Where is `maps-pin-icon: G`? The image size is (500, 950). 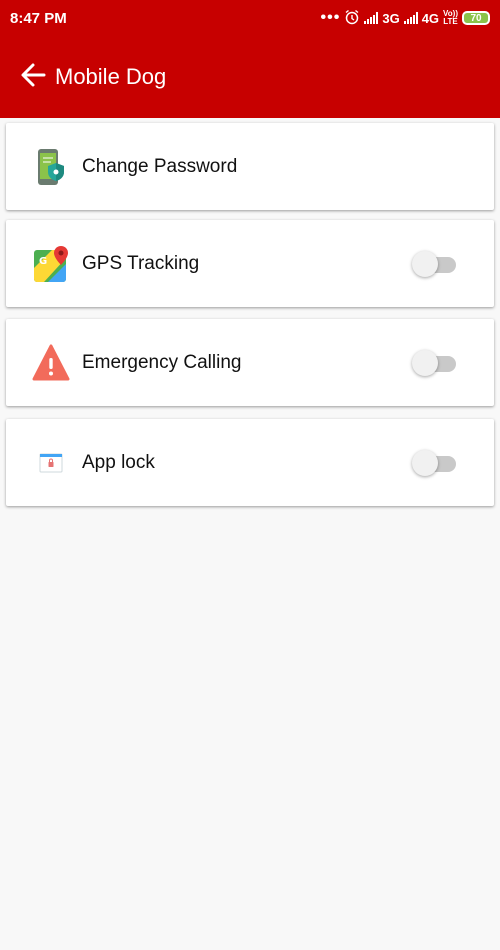
maps-pin-icon: G is located at coordinates (51, 264).